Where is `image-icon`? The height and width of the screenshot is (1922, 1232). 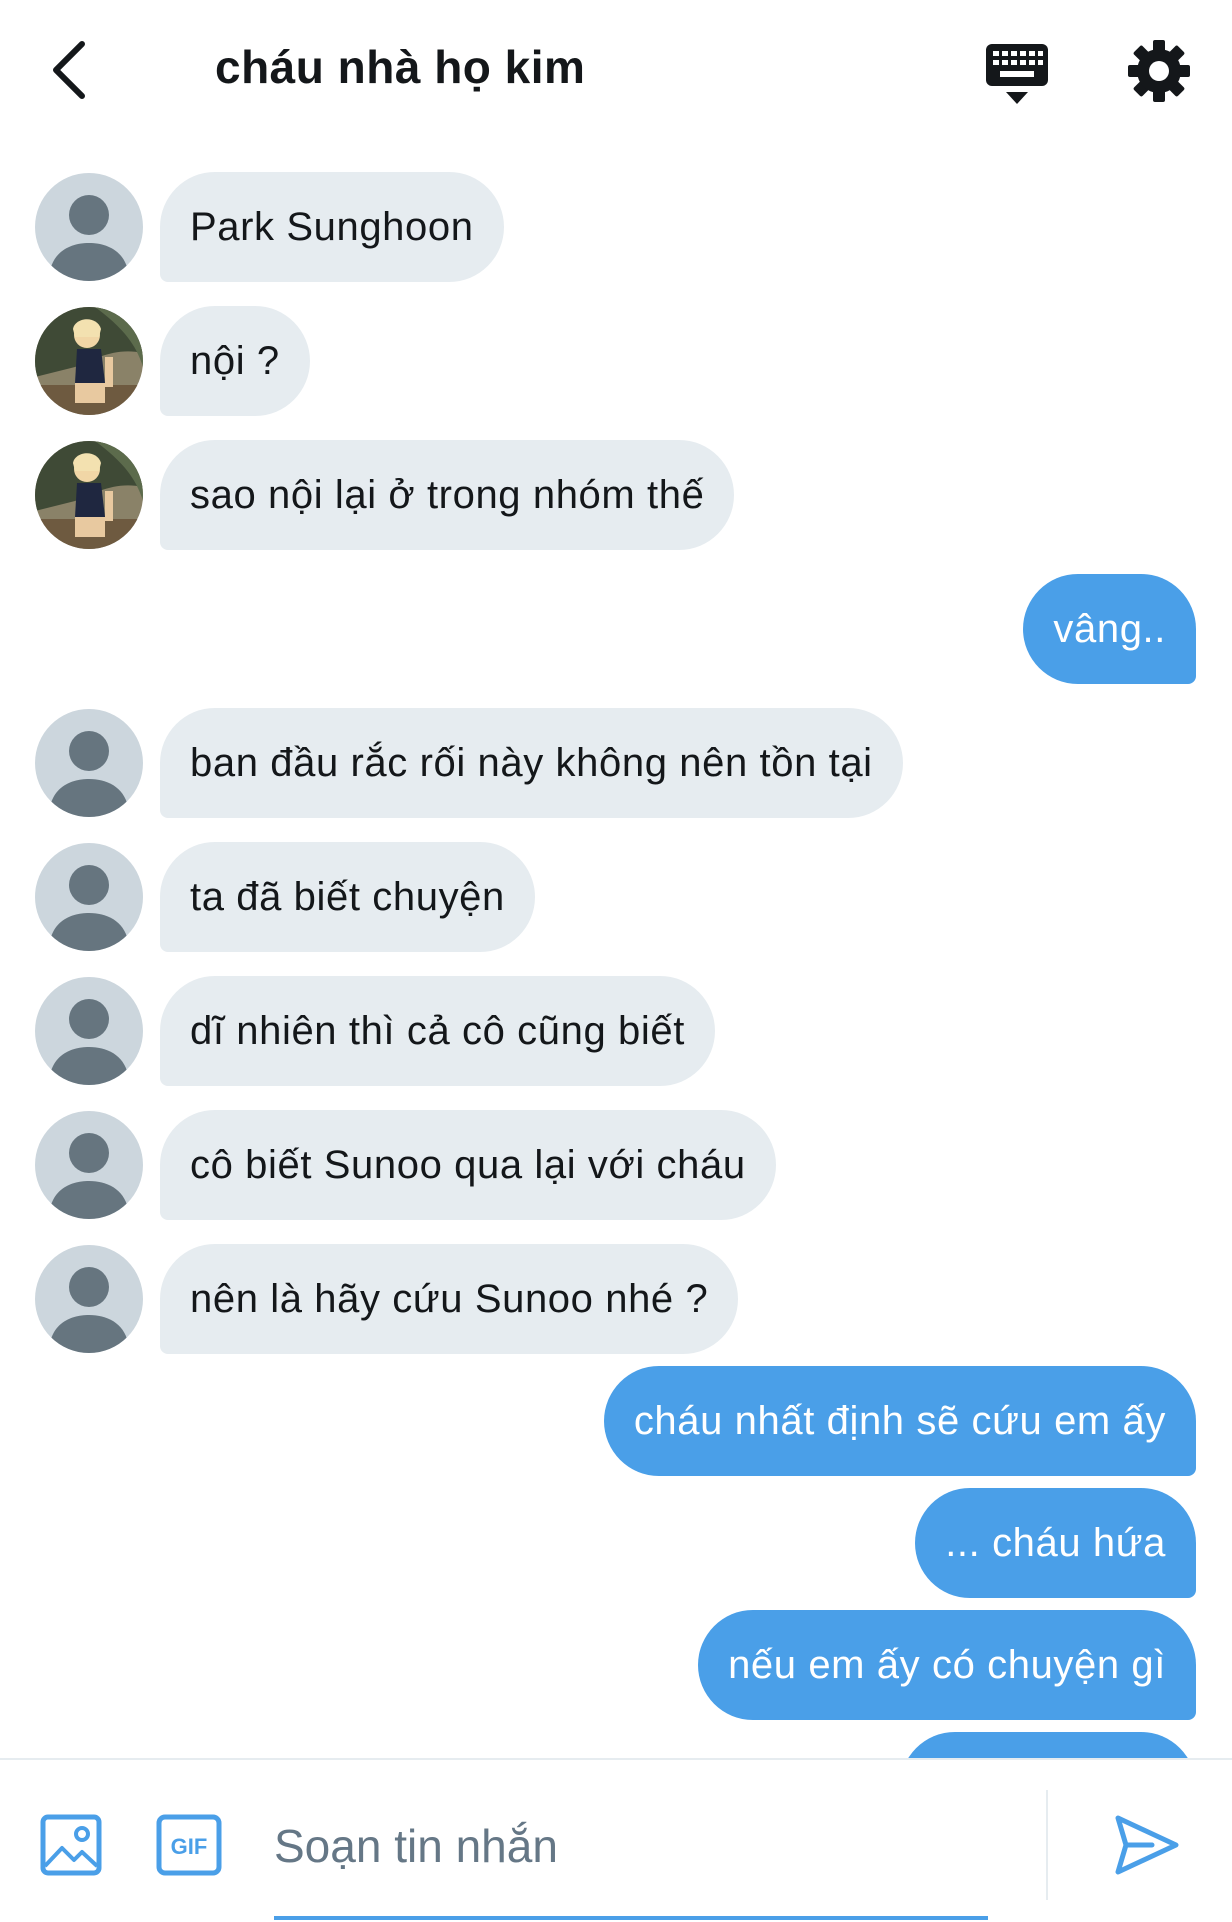 image-icon is located at coordinates (71, 1845).